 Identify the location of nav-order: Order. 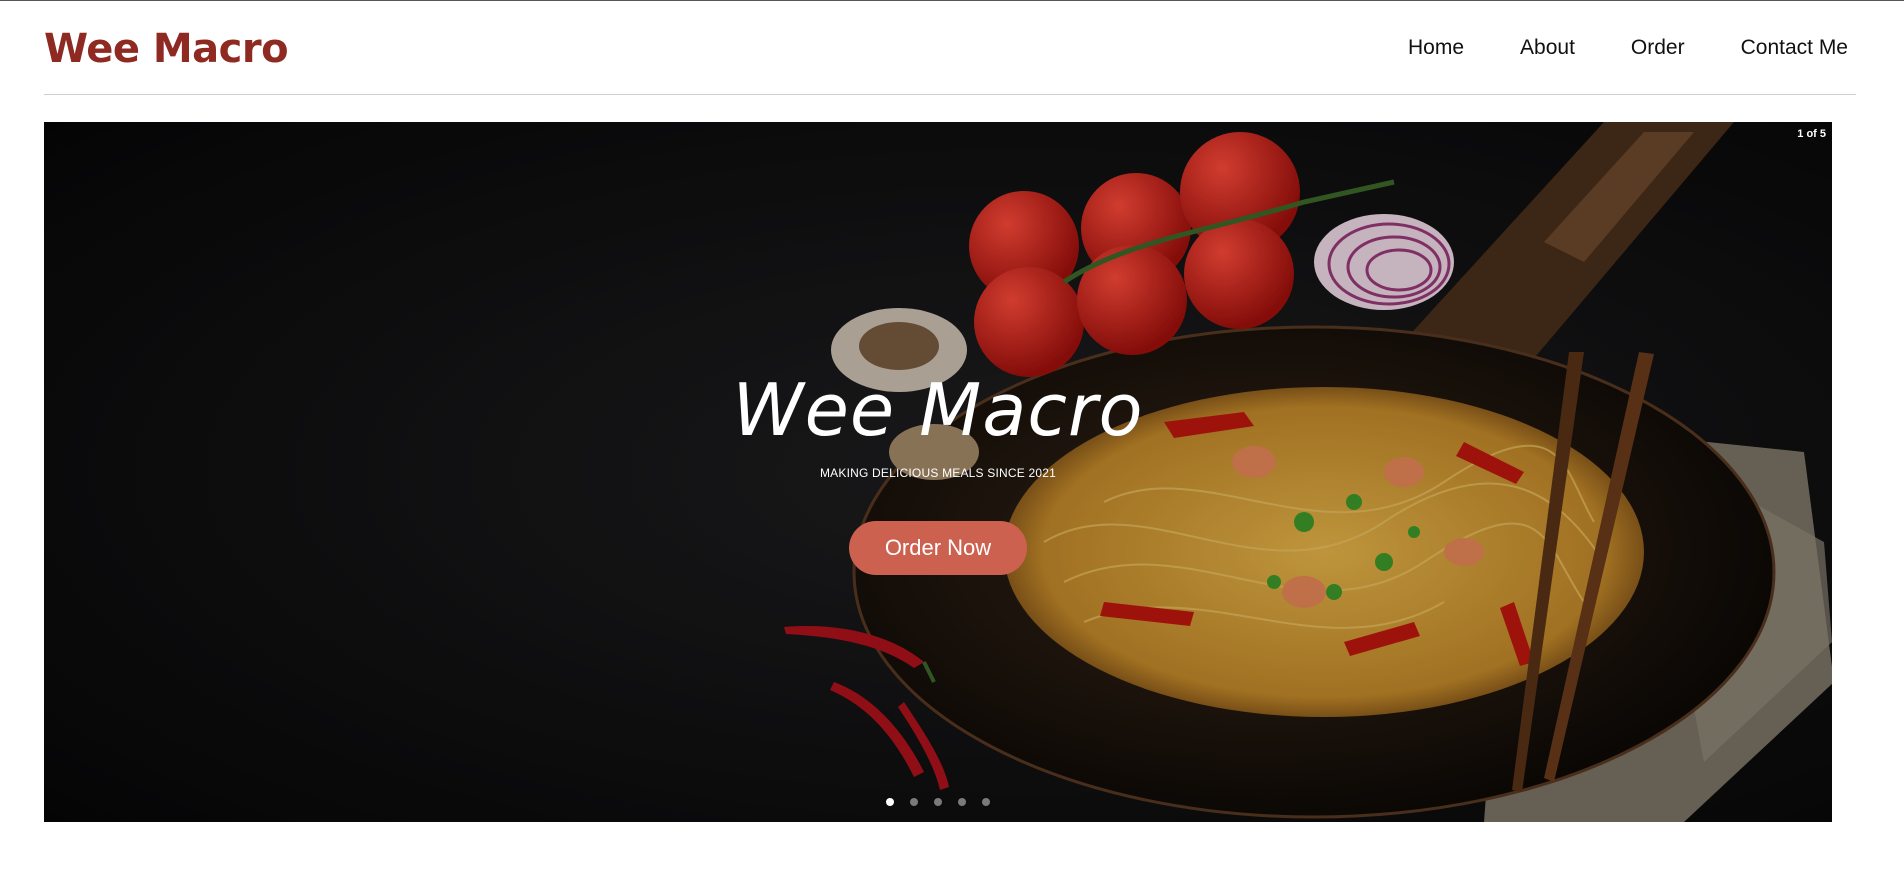
(1658, 48).